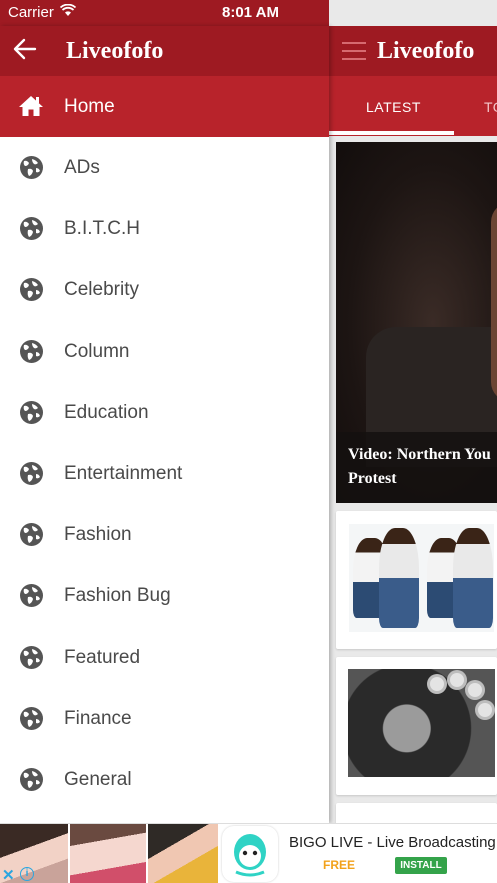 Image resolution: width=497 pixels, height=883 pixels. What do you see at coordinates (102, 229) in the screenshot?
I see `menu-item-label: B.I.T.C.H` at bounding box center [102, 229].